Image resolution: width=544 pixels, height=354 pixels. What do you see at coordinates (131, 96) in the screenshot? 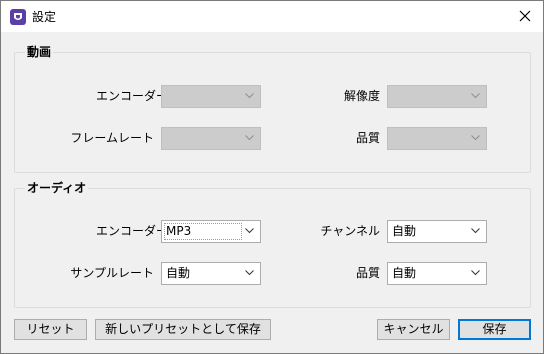
I see `video-encoder-label: エンコーダー` at bounding box center [131, 96].